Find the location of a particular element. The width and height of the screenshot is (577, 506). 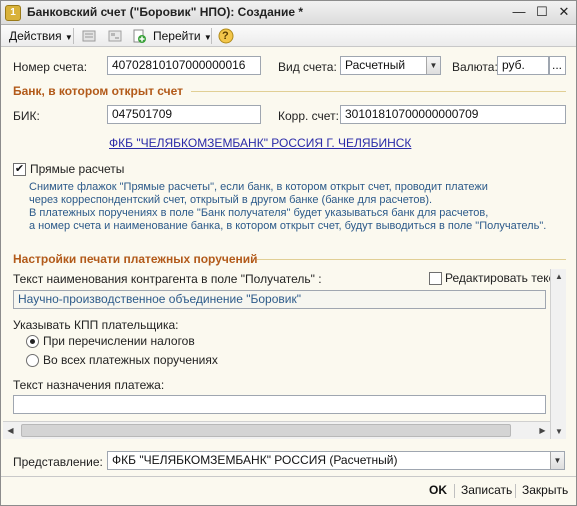

payment-purpose-field is located at coordinates (279, 404).